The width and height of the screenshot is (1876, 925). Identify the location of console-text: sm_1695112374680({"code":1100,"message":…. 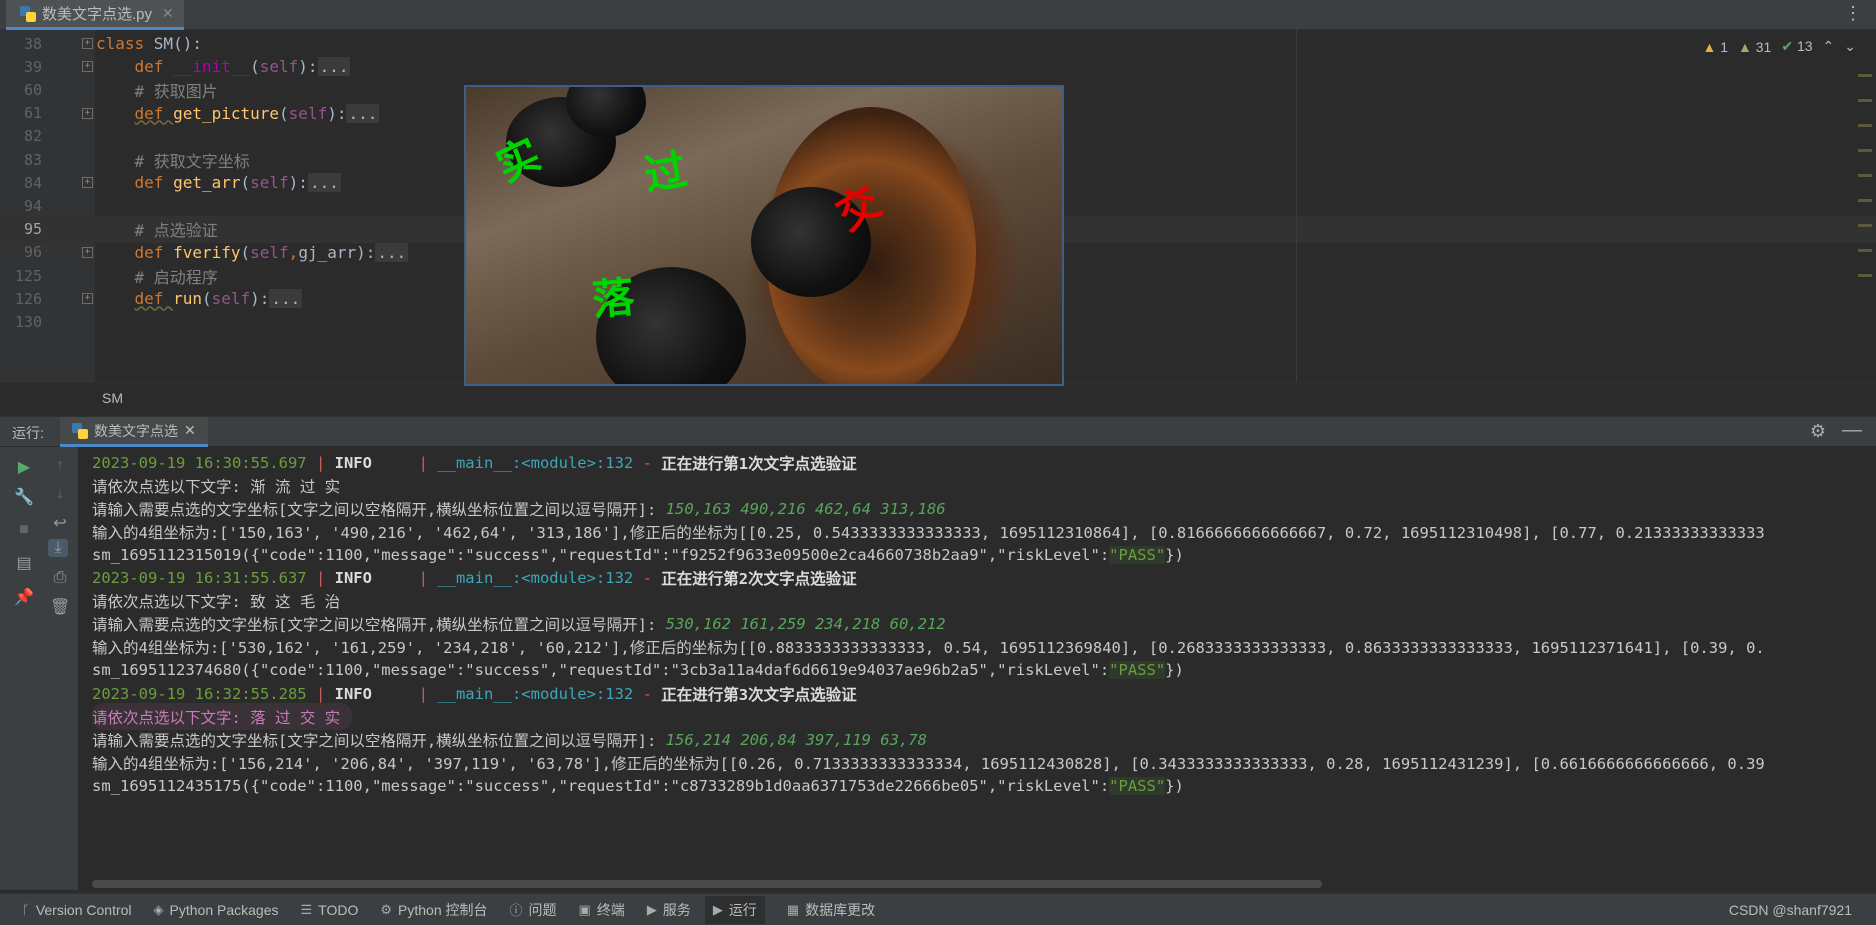
(601, 670).